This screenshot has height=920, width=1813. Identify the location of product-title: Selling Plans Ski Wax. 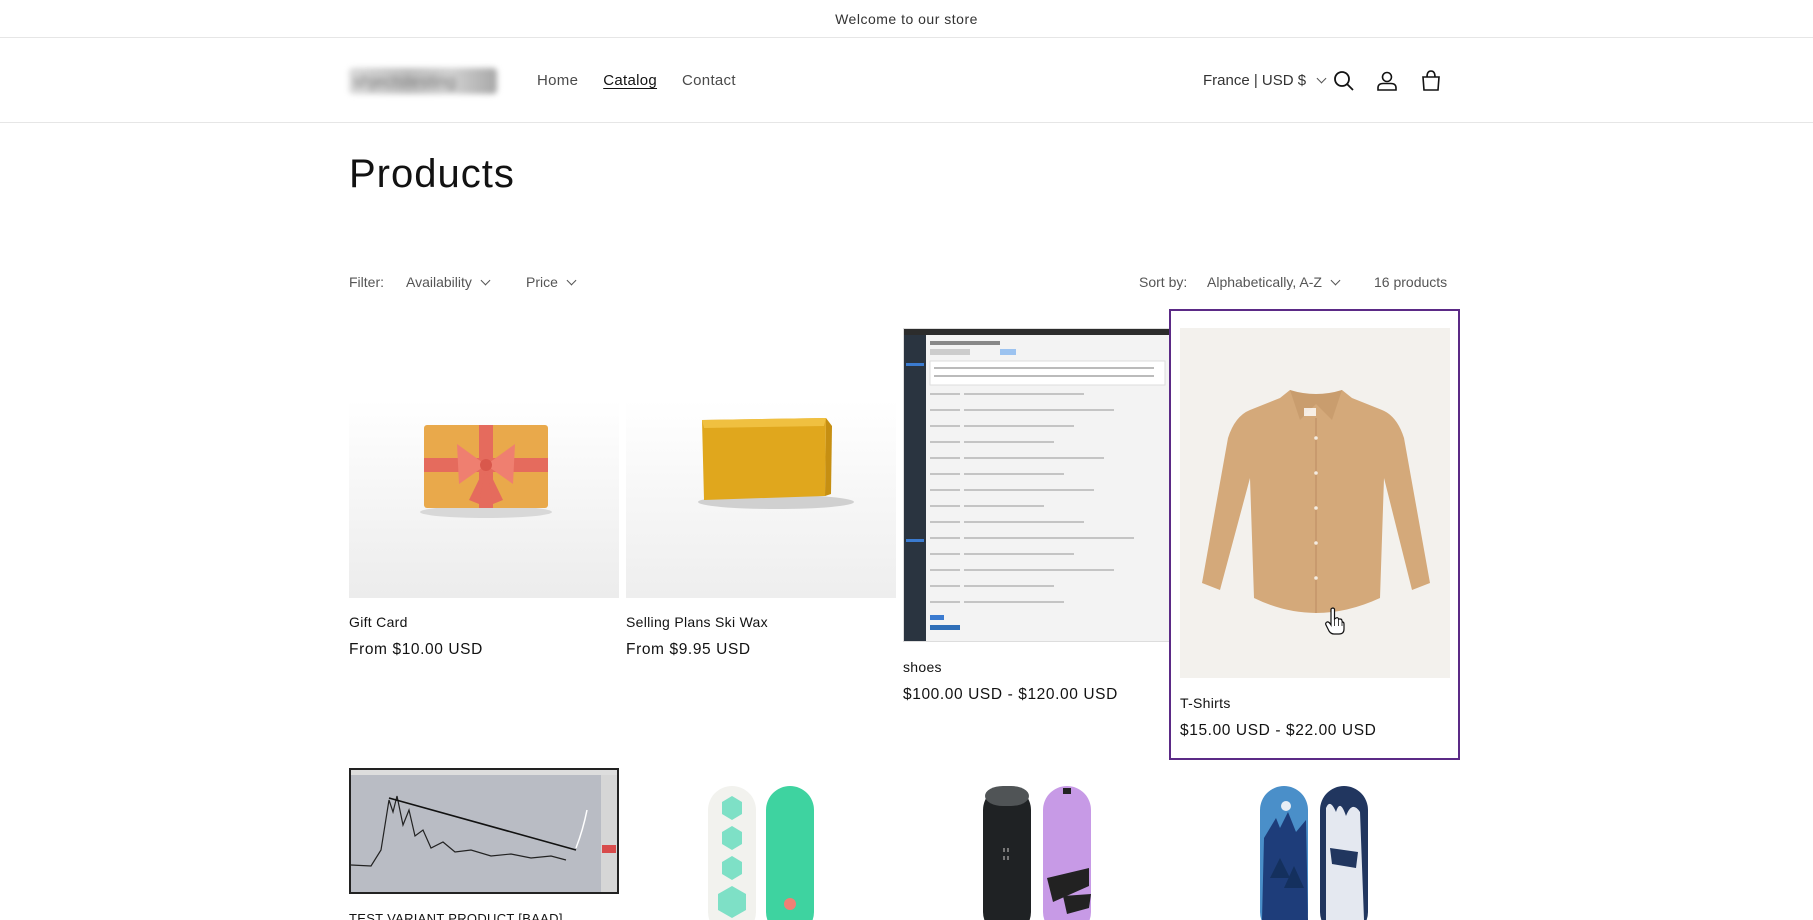
(697, 622).